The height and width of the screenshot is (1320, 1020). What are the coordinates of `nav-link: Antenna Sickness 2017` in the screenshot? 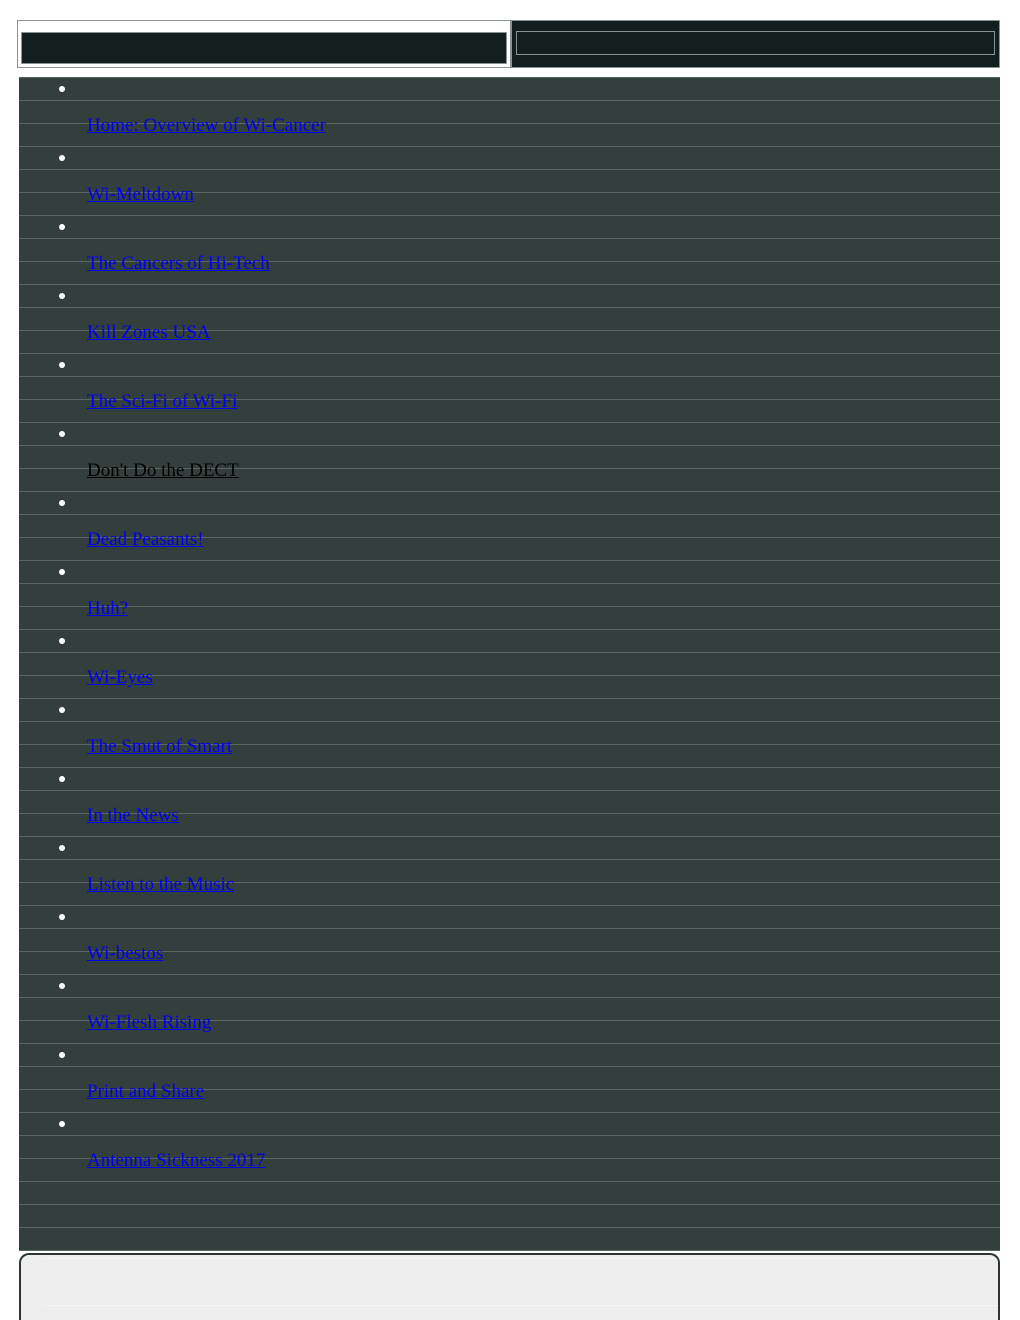 It's located at (176, 1161).